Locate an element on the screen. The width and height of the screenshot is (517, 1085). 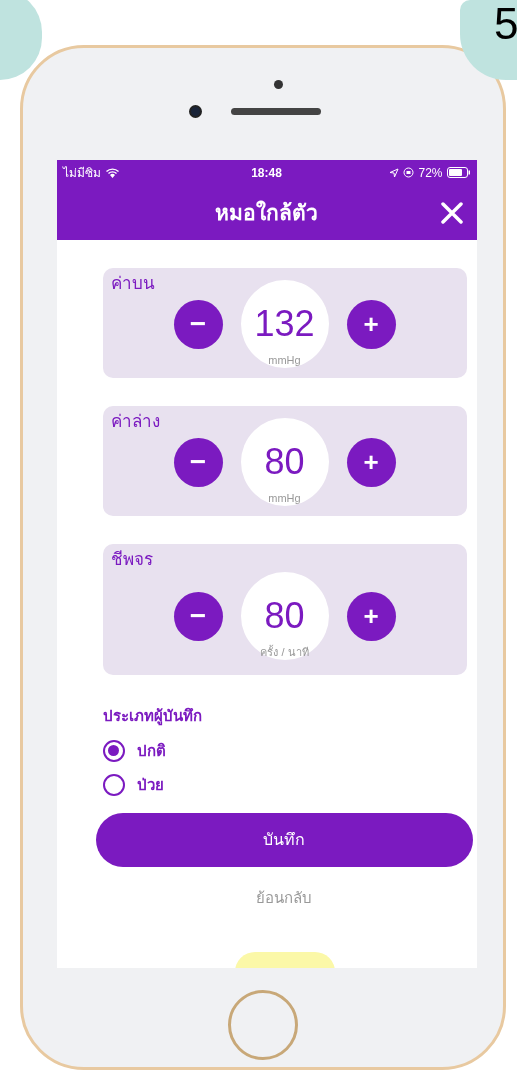
measurement-value: 132 is located at coordinates (284, 324).